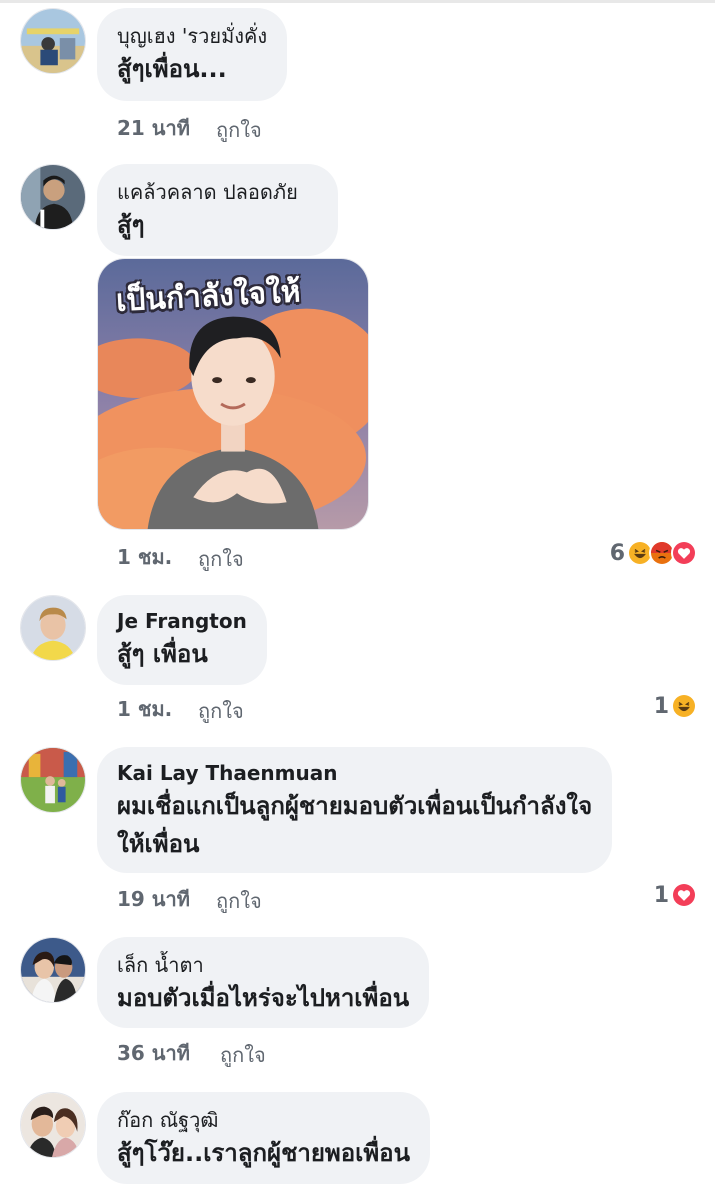 This screenshot has height=1200, width=715. I want to click on comment-time: 19 นาที, so click(153, 899).